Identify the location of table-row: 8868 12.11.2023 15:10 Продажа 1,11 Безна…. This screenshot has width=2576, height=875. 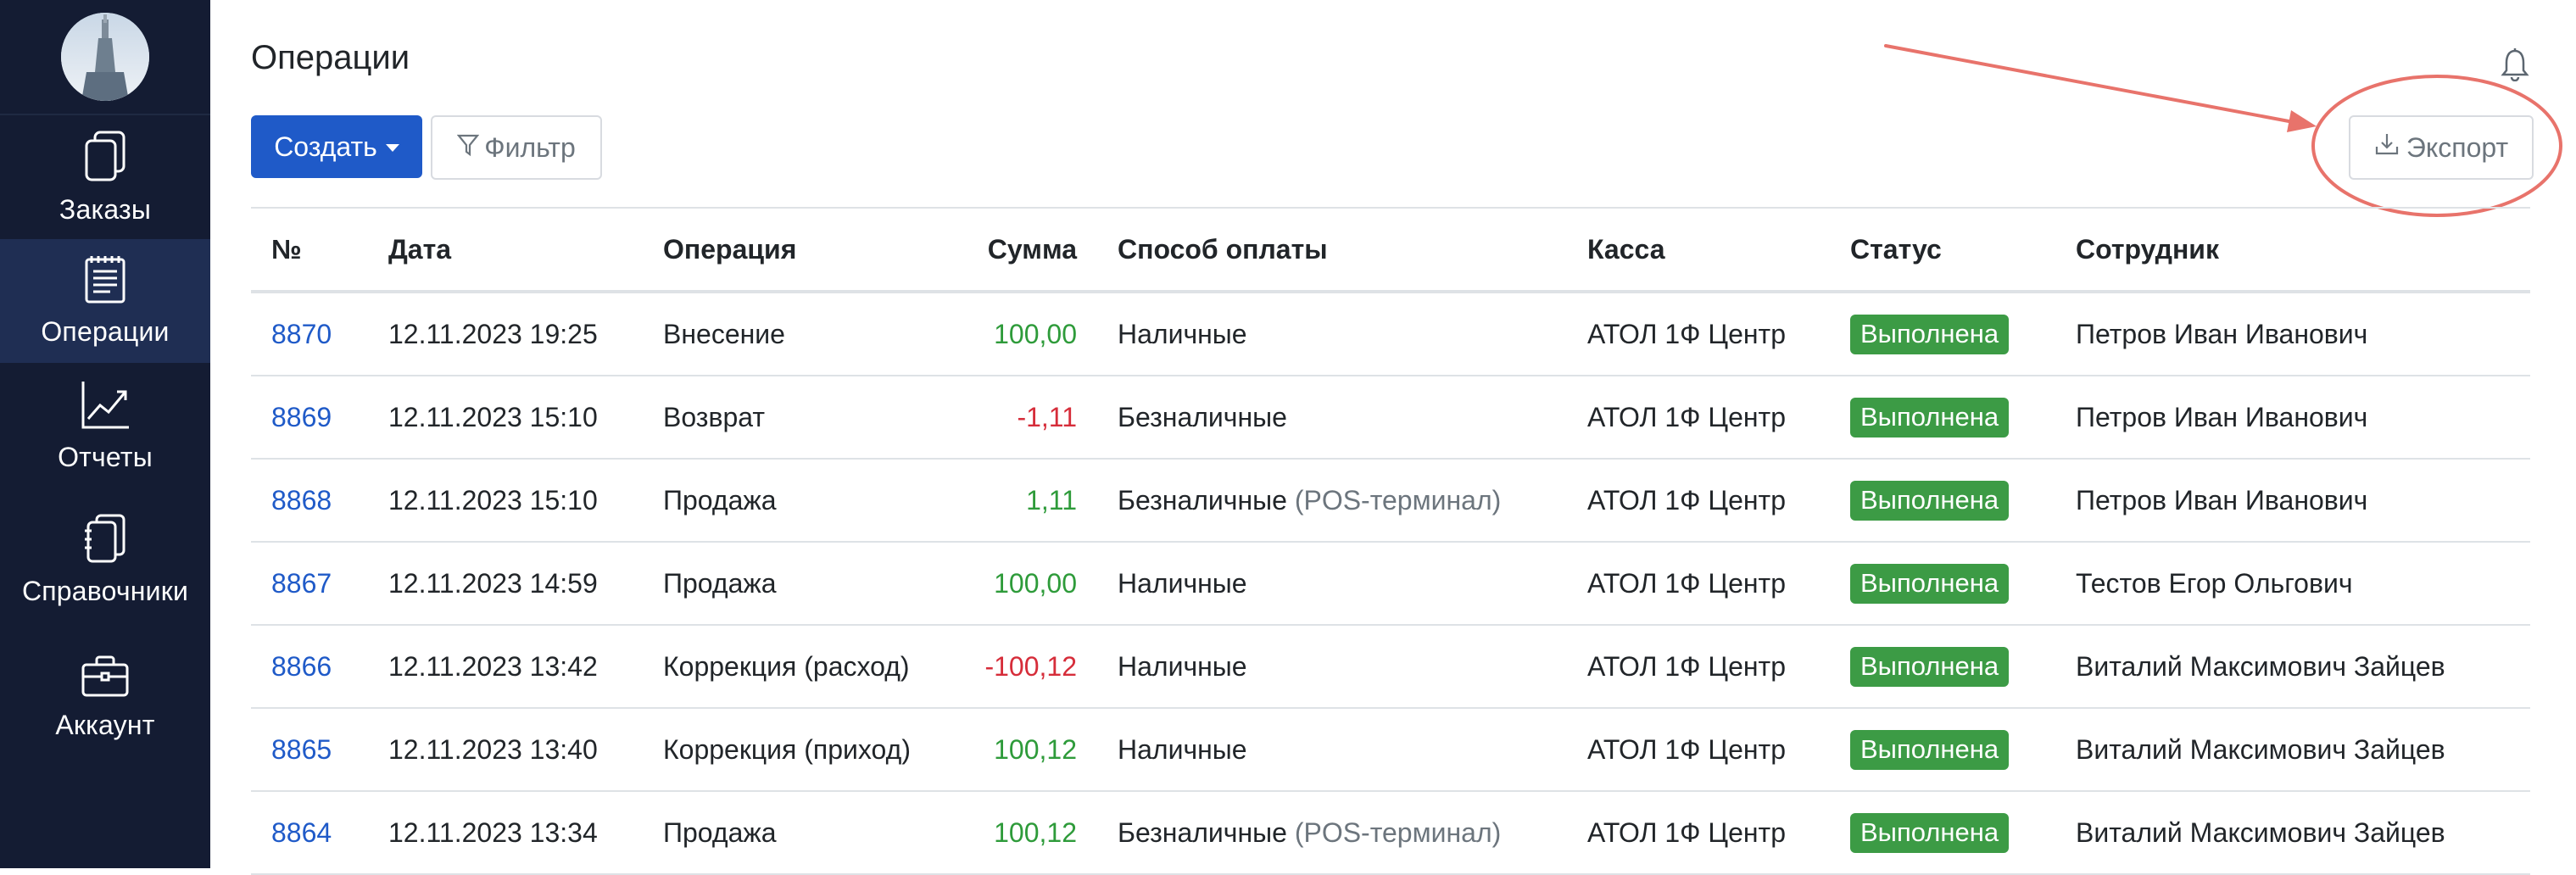
(1390, 501).